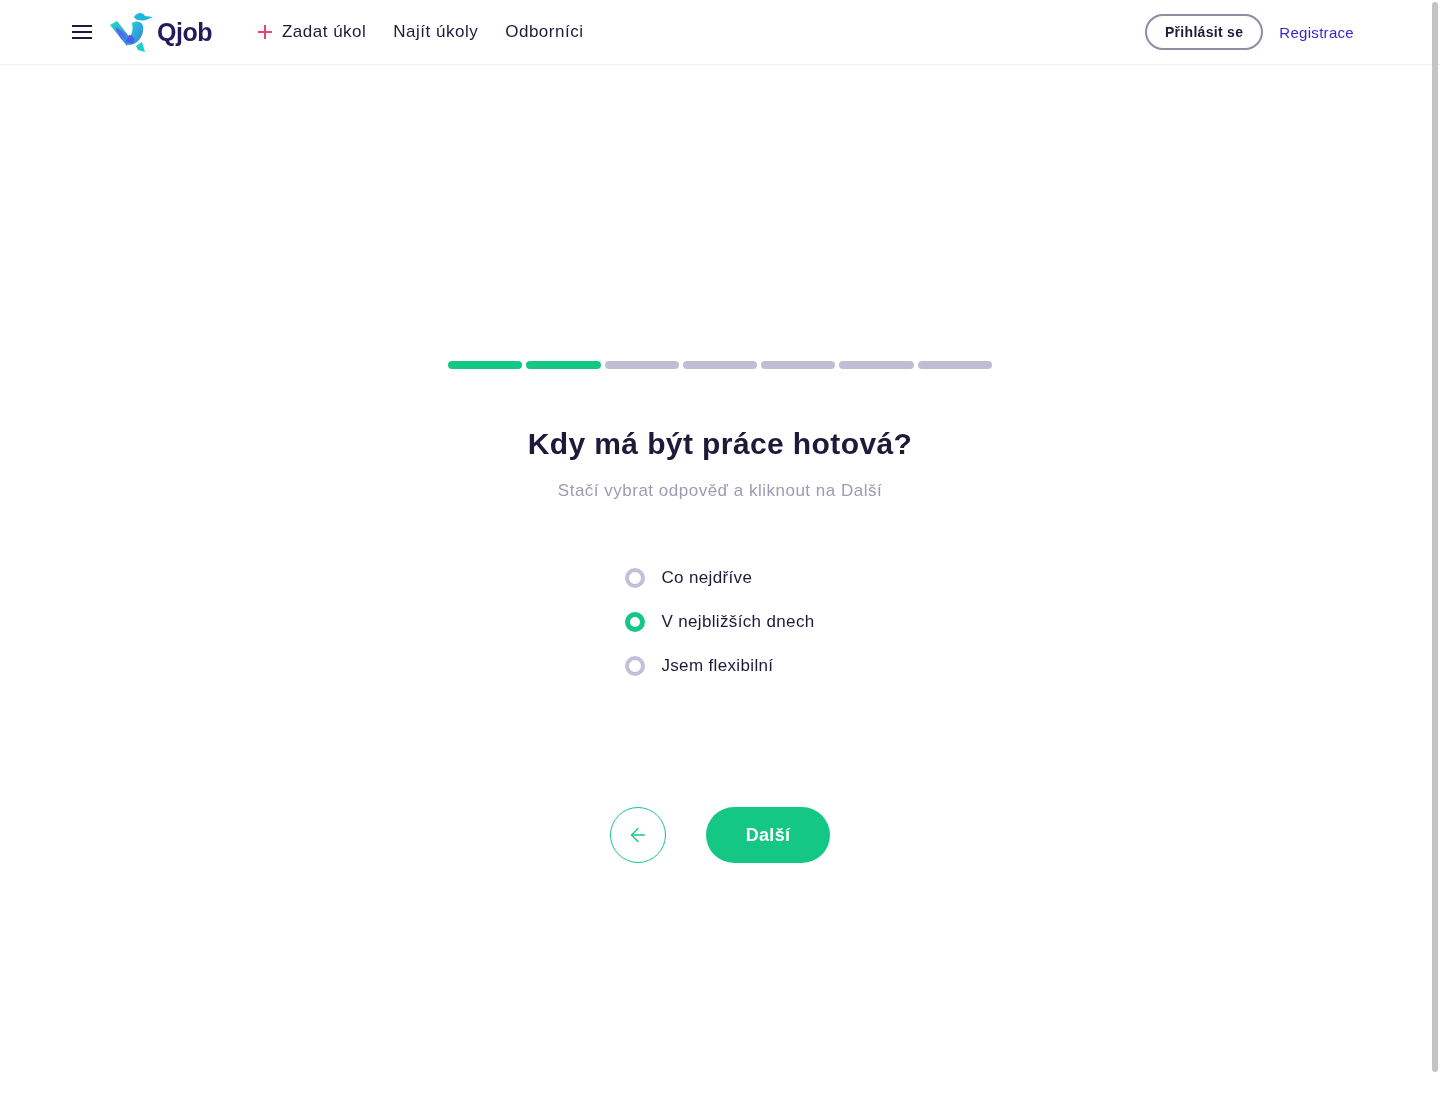  What do you see at coordinates (1204, 32) in the screenshot?
I see `login-button: Přihlásit se` at bounding box center [1204, 32].